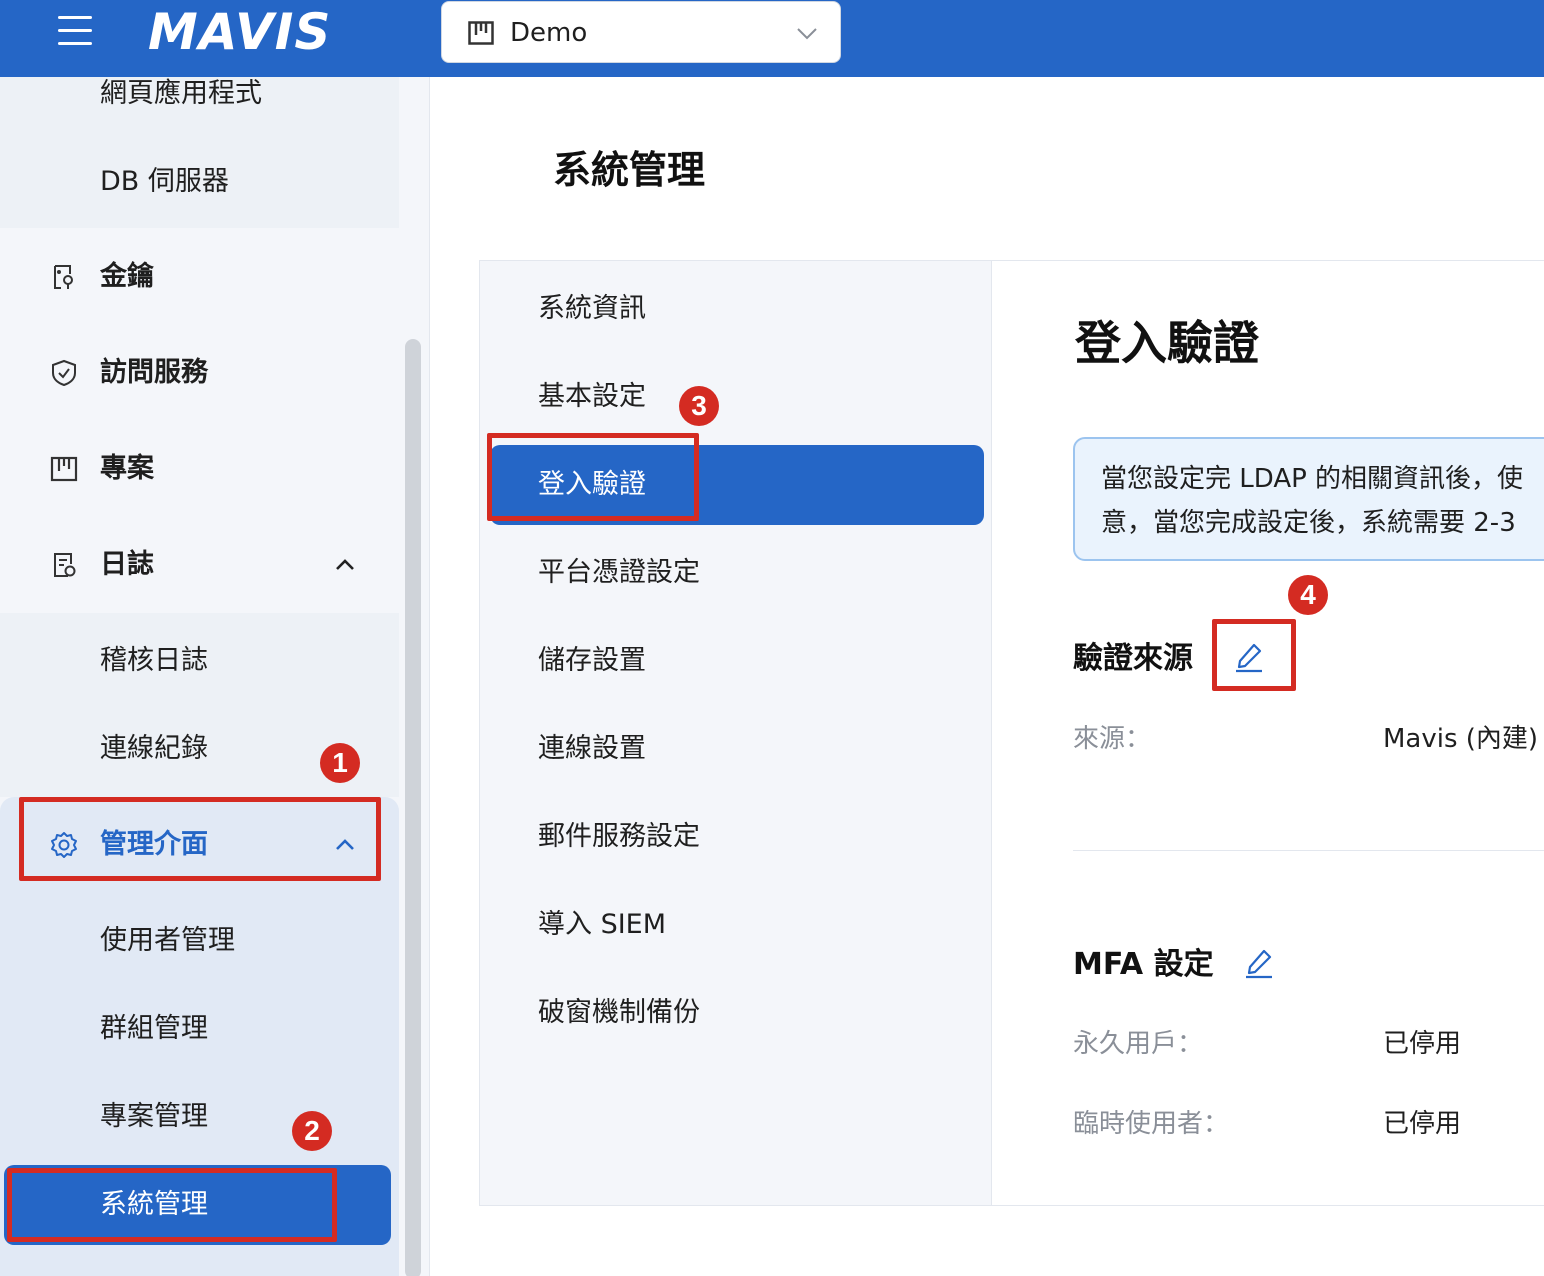 This screenshot has width=1544, height=1276. I want to click on menu-icon, so click(75, 31).